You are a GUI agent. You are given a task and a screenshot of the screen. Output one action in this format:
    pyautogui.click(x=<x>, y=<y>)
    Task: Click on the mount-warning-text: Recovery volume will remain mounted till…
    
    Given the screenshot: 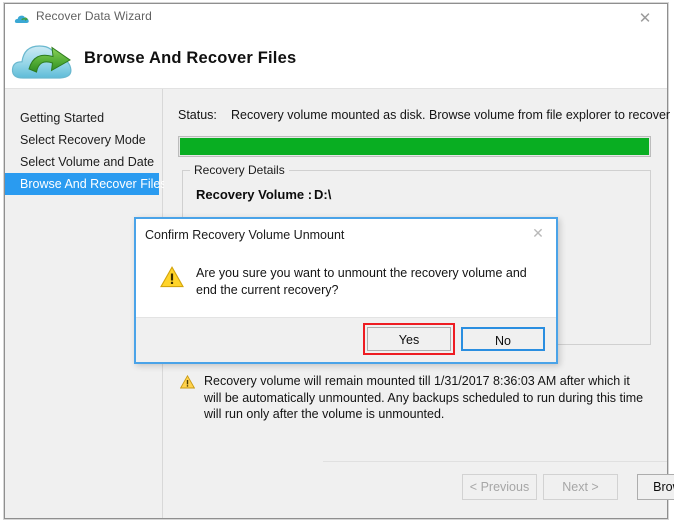 What is the action you would take?
    pyautogui.click(x=424, y=397)
    